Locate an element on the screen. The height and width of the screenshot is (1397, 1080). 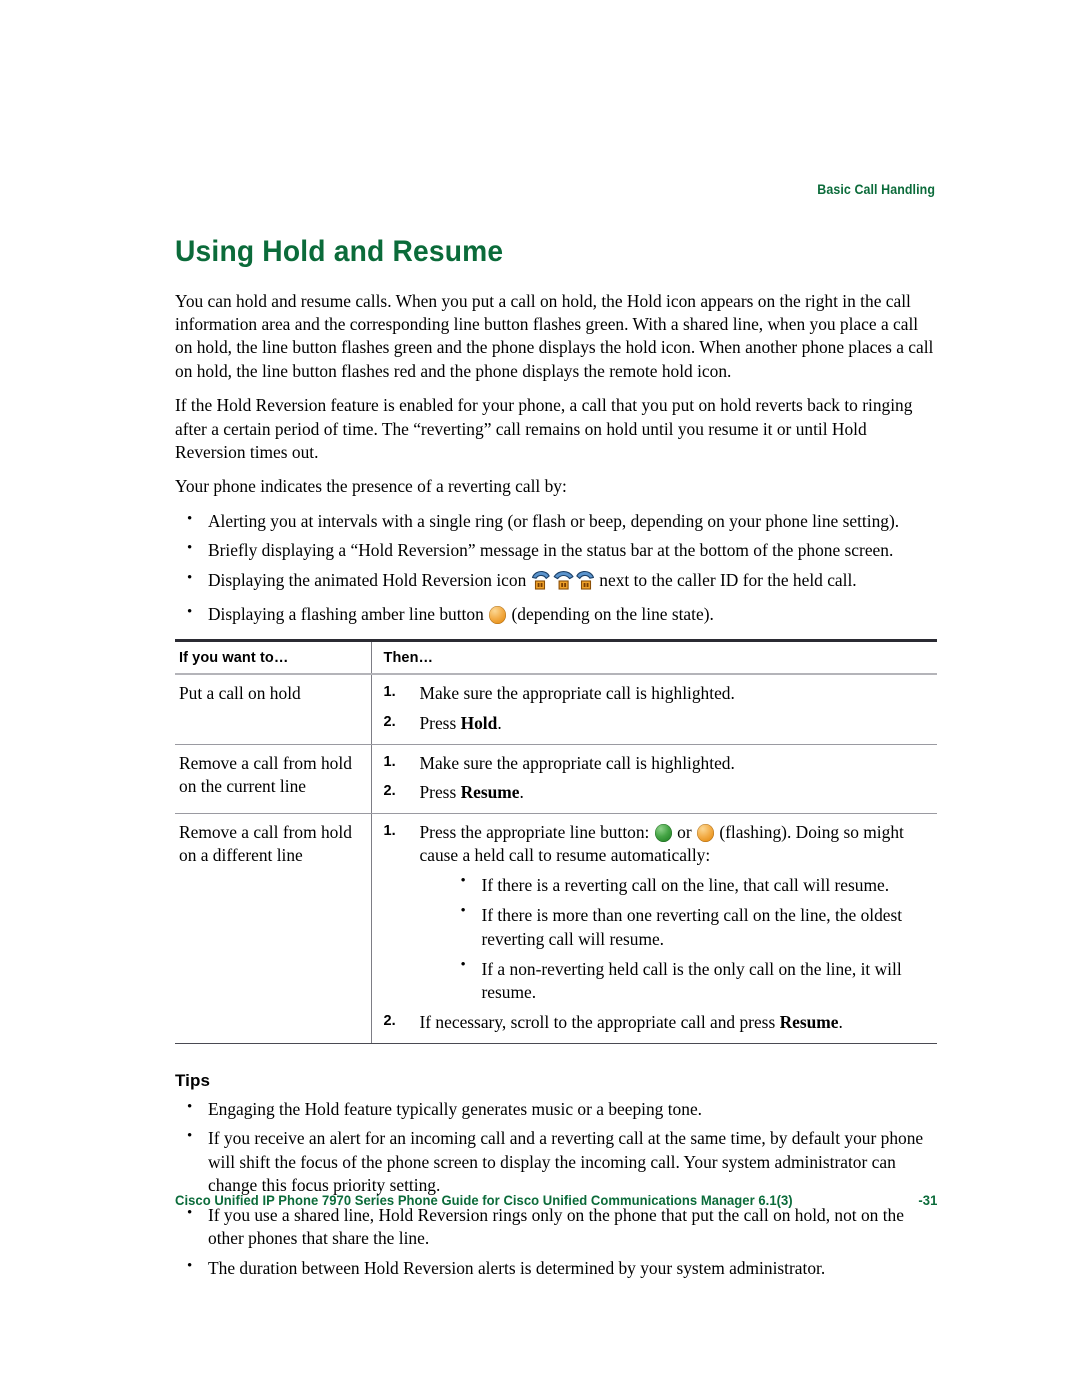
softkey-name-hold: Hold is located at coordinates (479, 722).